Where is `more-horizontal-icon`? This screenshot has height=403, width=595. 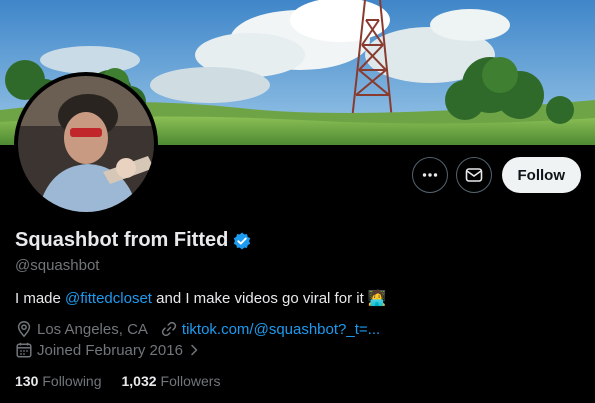
more-horizontal-icon is located at coordinates (429, 175).